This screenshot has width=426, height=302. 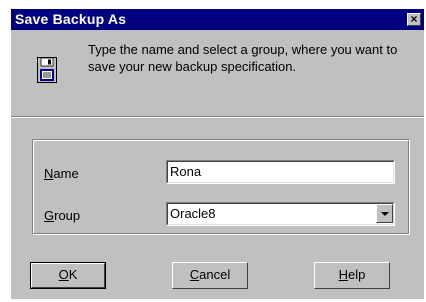 I want to click on close-button: ×, so click(x=414, y=19).